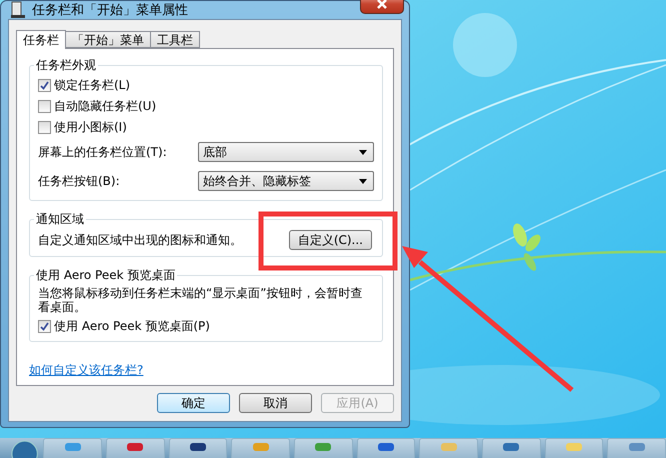 Image resolution: width=666 pixels, height=458 pixels. I want to click on checkbox-label: 锁定任务栏(L), so click(92, 85).